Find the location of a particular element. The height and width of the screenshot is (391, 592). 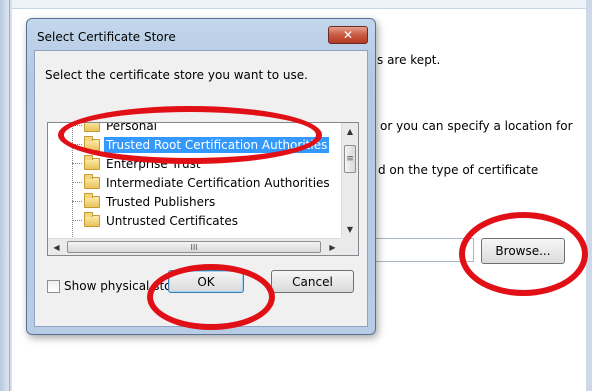

wizard-text-line-3: d on the type of certificate is located at coordinates (458, 170).